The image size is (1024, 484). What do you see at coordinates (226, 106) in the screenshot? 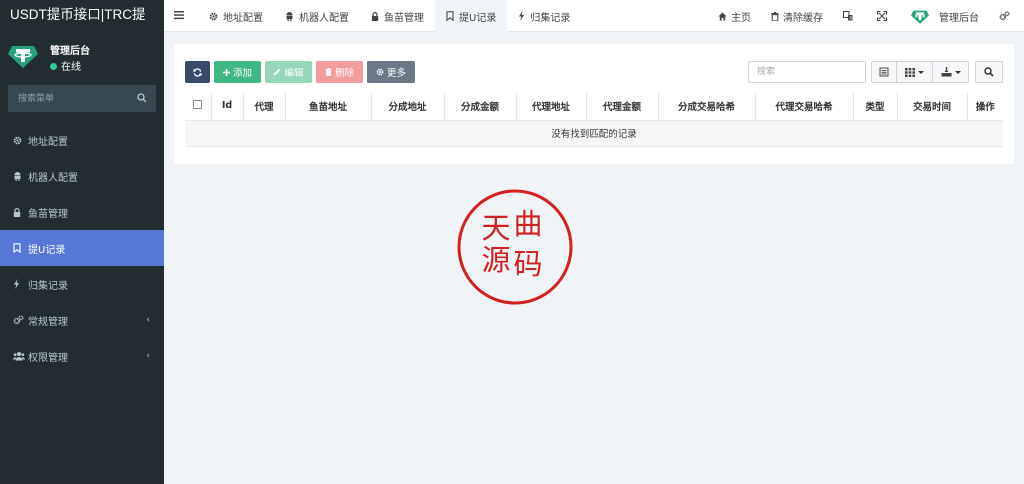
I see `column-header: Id` at bounding box center [226, 106].